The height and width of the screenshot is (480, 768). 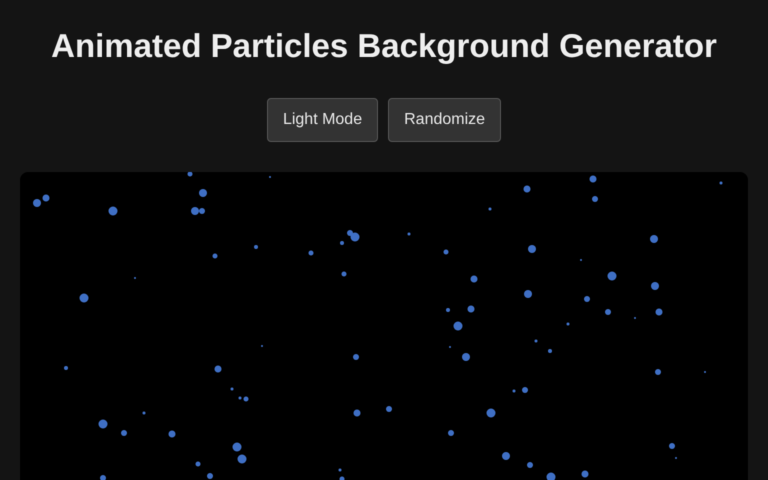 I want to click on page-title: Animated Particles Background Generator, so click(x=384, y=46).